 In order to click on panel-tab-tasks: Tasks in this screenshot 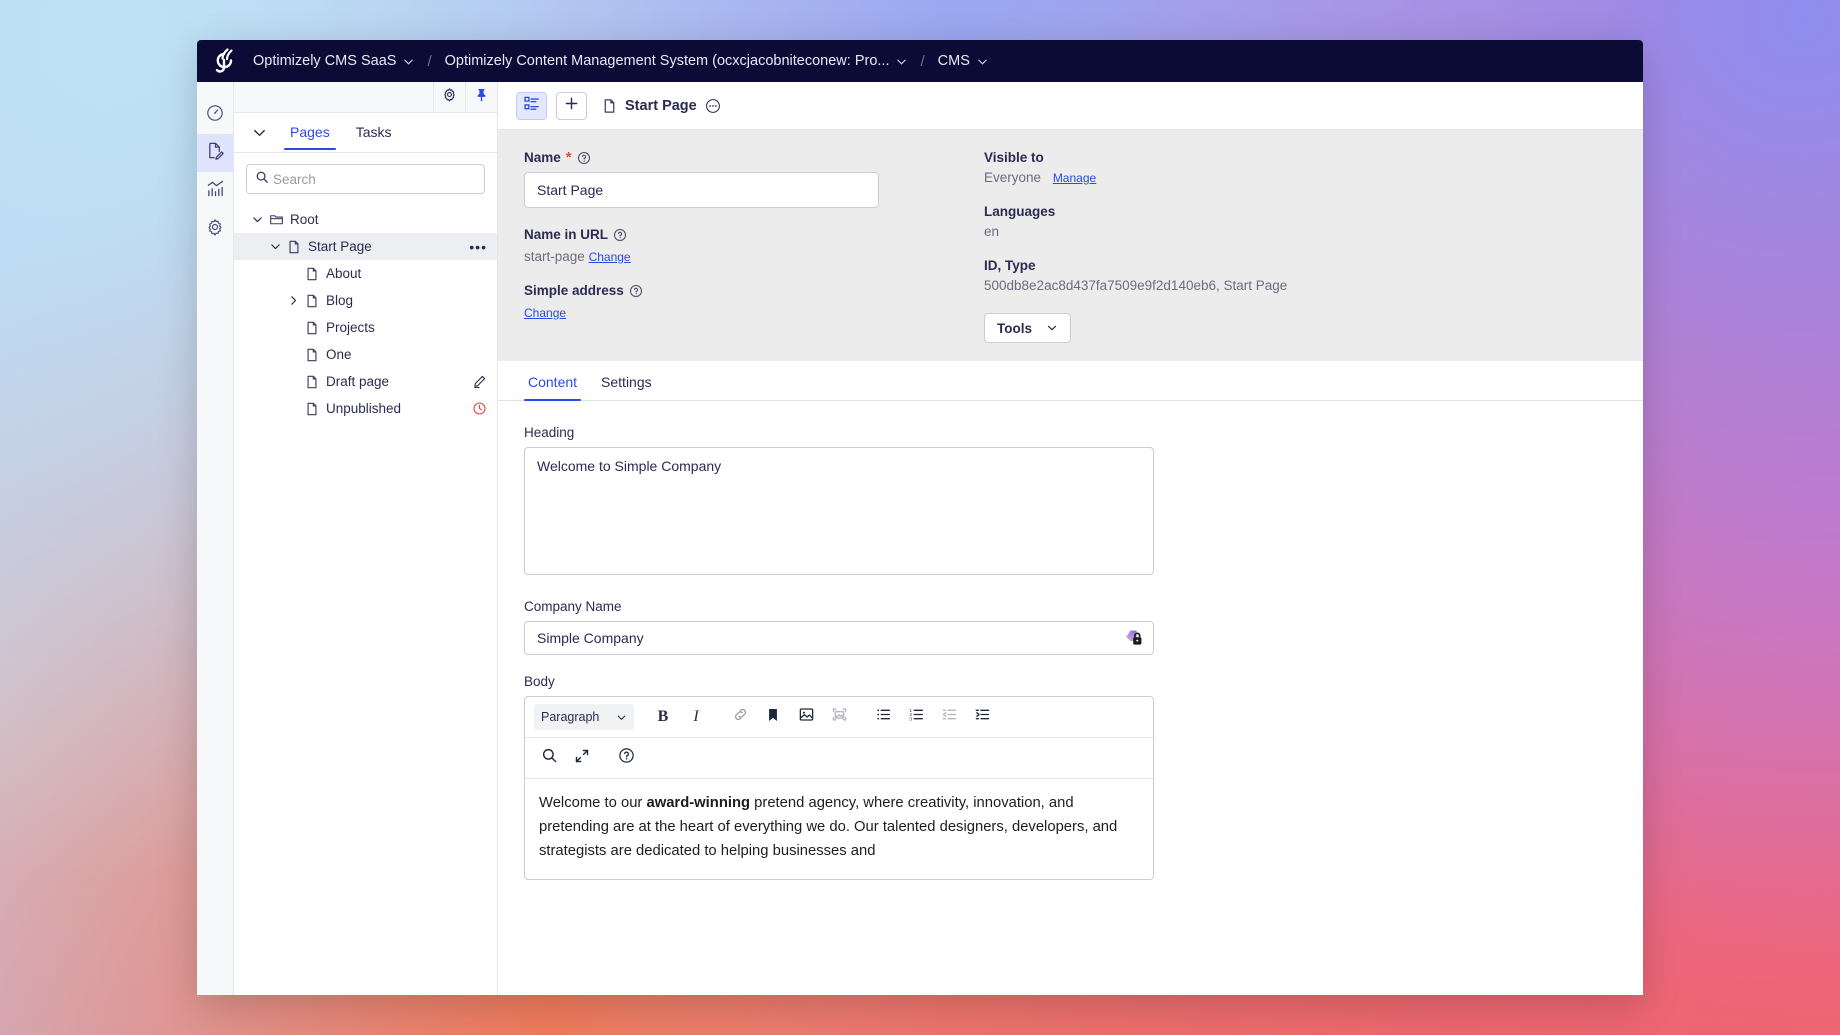, I will do `click(374, 132)`.